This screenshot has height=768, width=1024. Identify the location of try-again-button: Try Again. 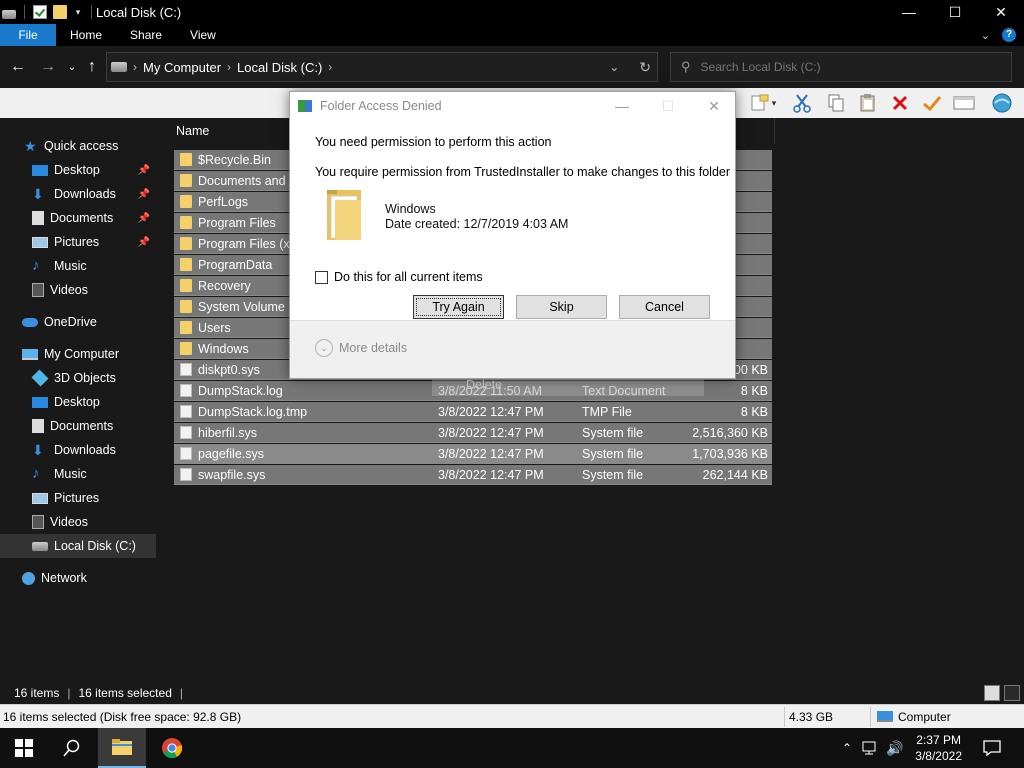
(458, 307).